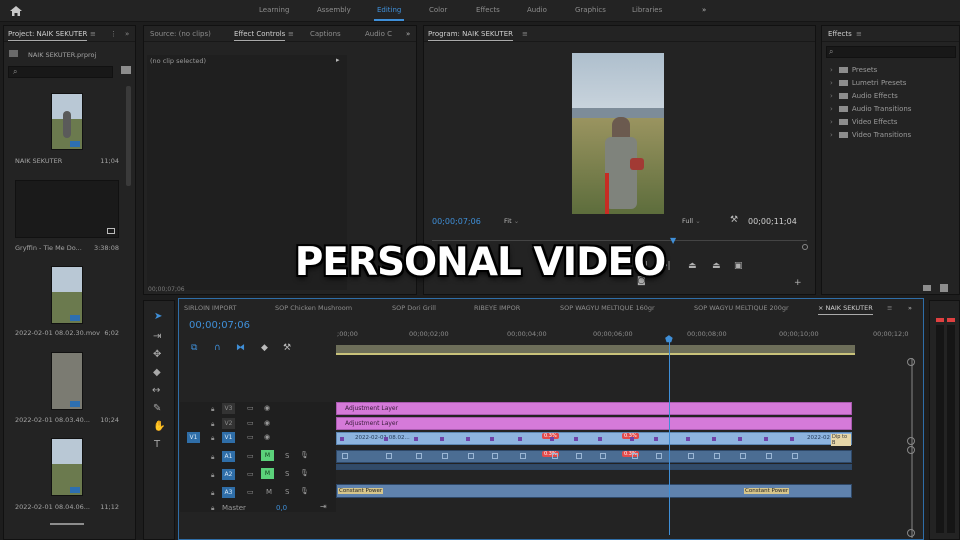 Image resolution: width=960 pixels, height=540 pixels. Describe the element at coordinates (537, 10) in the screenshot. I see `workspace-audio: Audio` at that location.